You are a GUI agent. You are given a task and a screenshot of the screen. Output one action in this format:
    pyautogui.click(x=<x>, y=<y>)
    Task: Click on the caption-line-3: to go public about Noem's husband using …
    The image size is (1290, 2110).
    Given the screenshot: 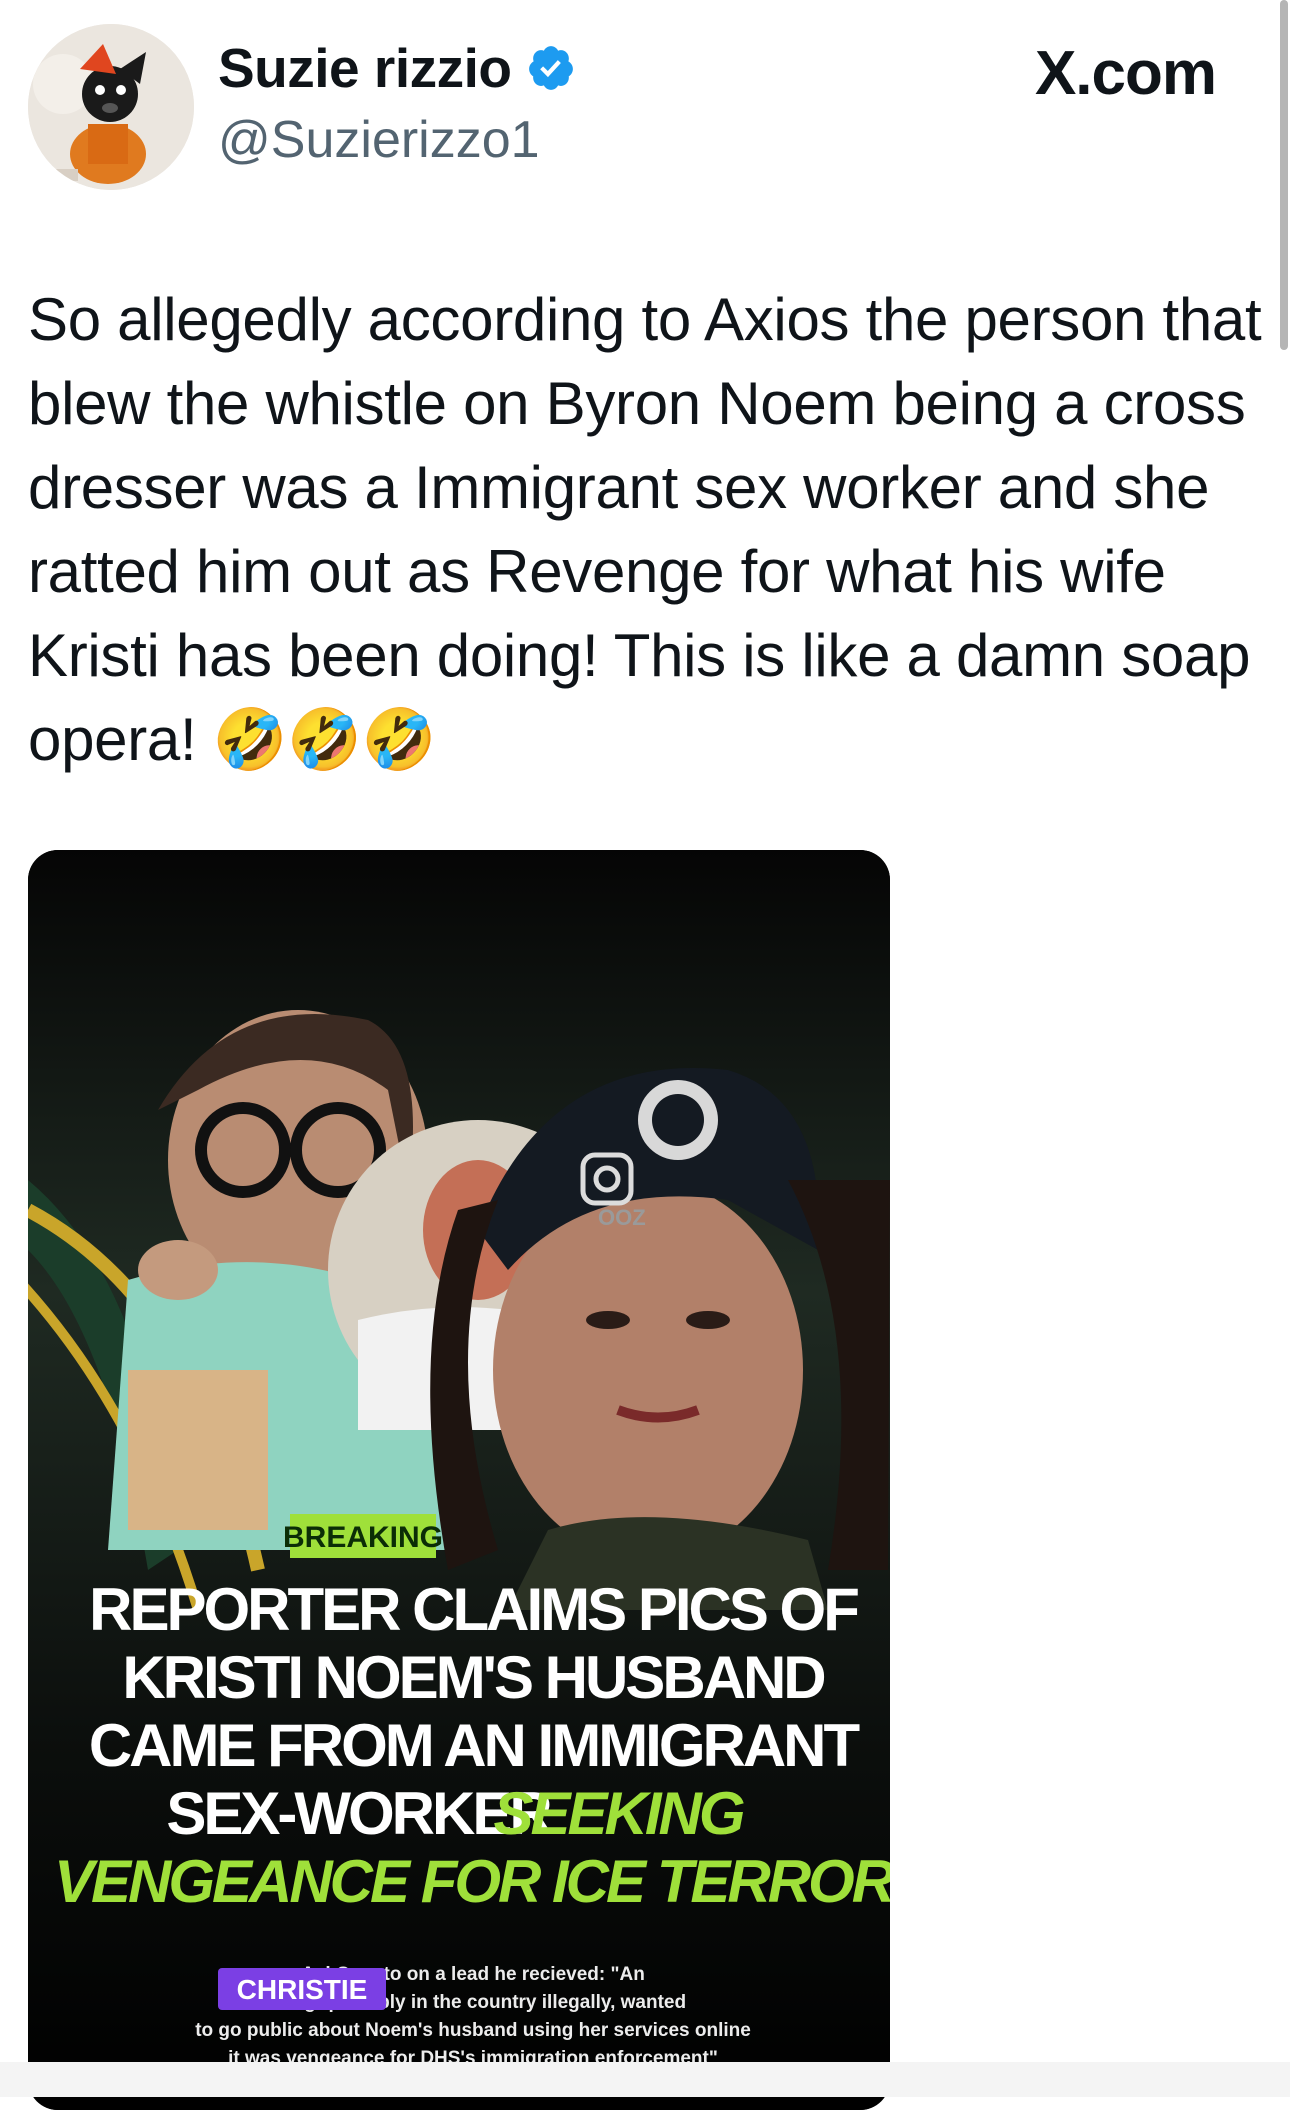 What is the action you would take?
    pyautogui.click(x=473, y=2030)
    